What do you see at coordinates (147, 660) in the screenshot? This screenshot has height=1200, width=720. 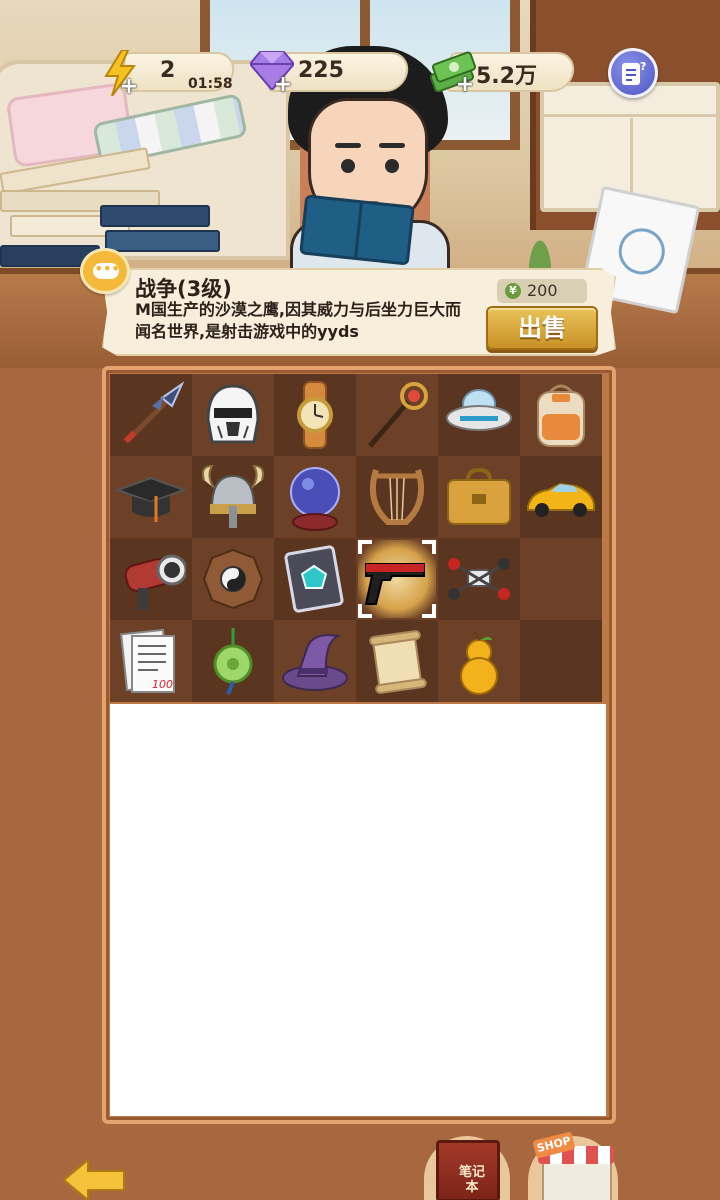 I see `test-paper-icon: 100` at bounding box center [147, 660].